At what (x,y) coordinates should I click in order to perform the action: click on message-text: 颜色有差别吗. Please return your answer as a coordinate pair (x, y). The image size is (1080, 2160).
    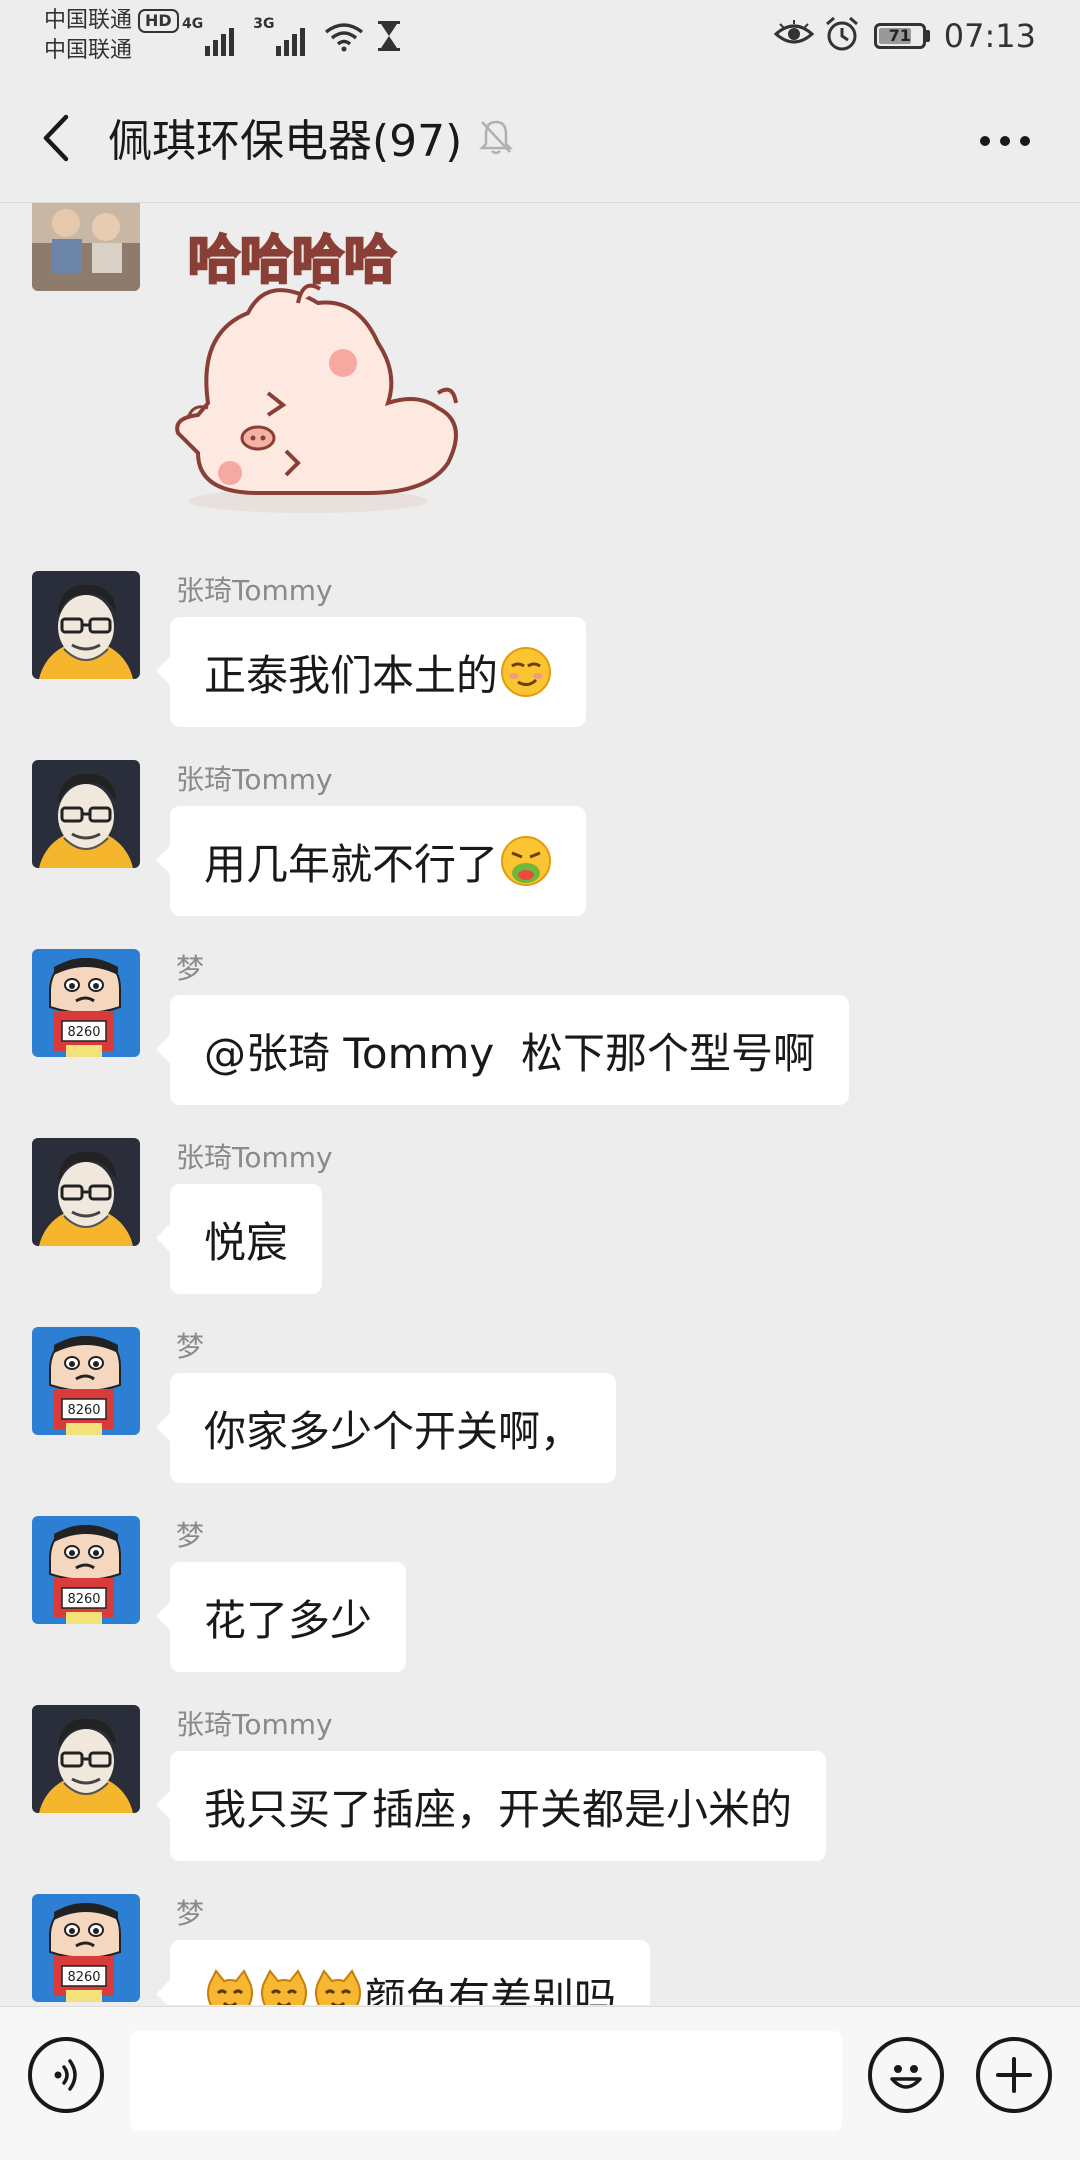
    Looking at the image, I should click on (490, 1989).